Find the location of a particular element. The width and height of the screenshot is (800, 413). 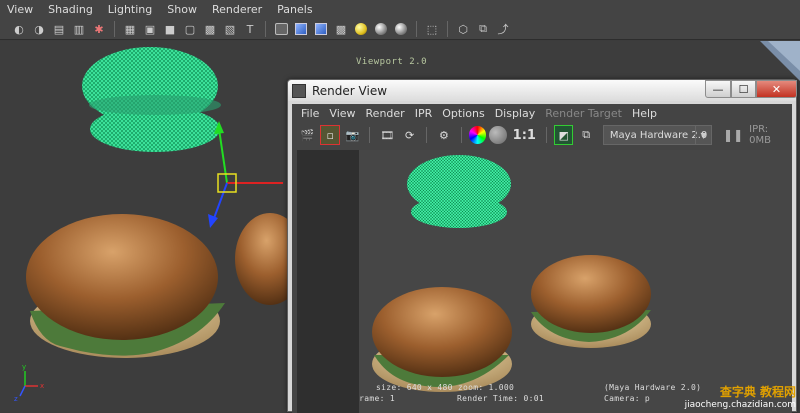

2d-pan-zoom-icon: ✱ is located at coordinates (99, 29).